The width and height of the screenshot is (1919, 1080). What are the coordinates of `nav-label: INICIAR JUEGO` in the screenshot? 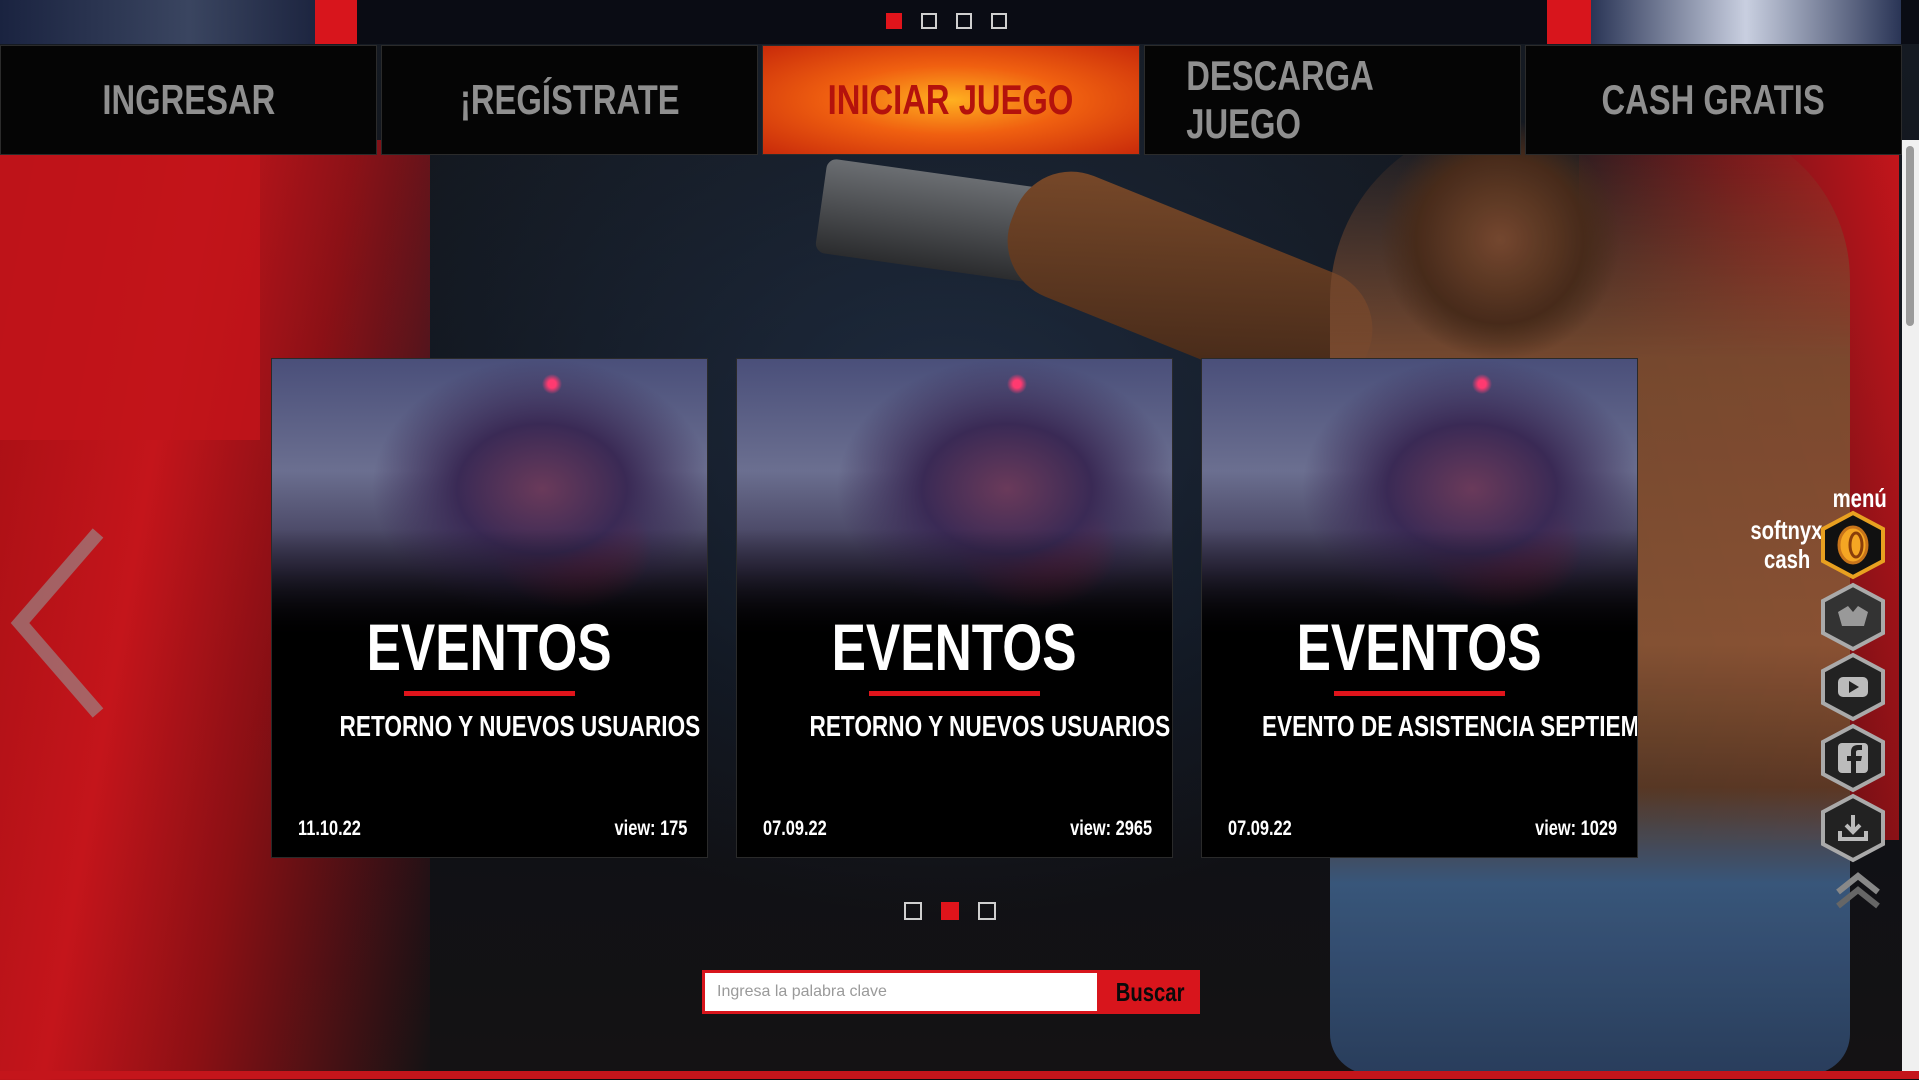 It's located at (951, 99).